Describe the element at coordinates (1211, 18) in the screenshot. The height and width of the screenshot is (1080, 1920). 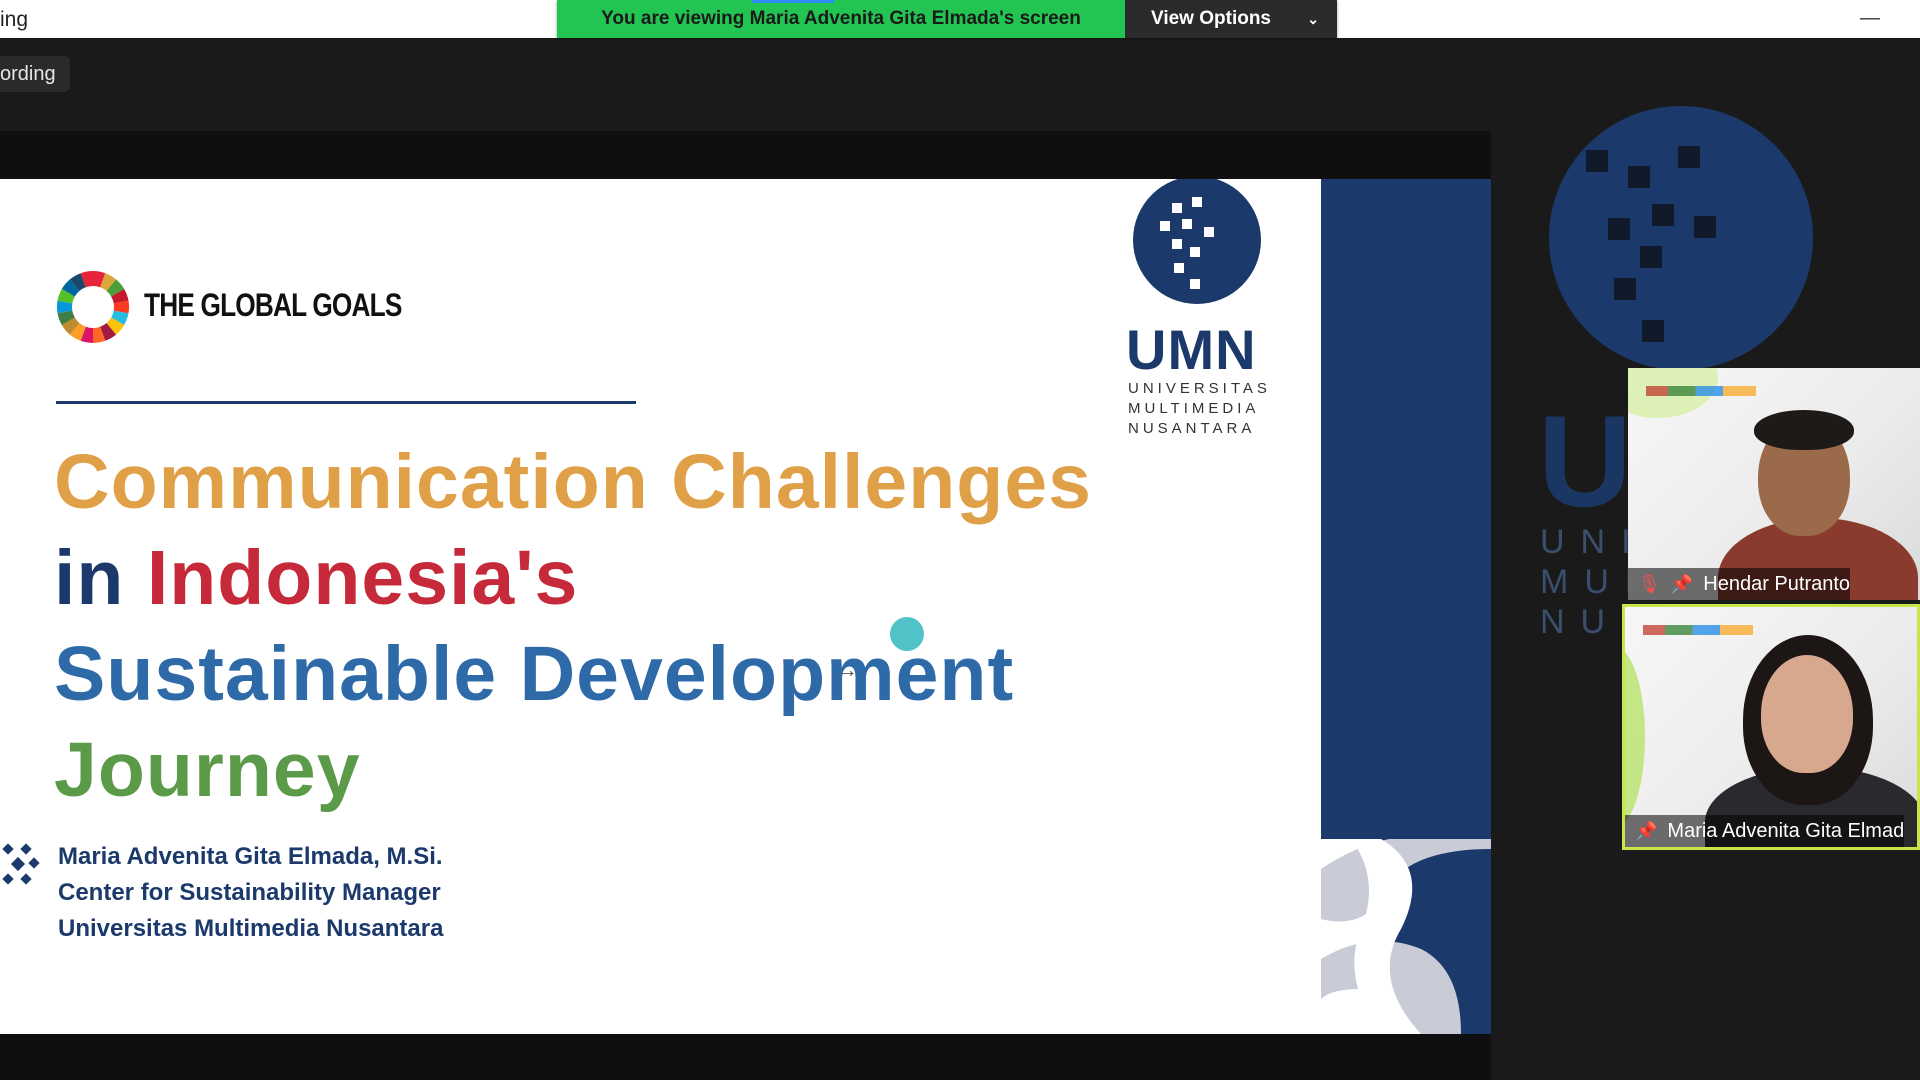
I see `view-options-label: View Options` at that location.